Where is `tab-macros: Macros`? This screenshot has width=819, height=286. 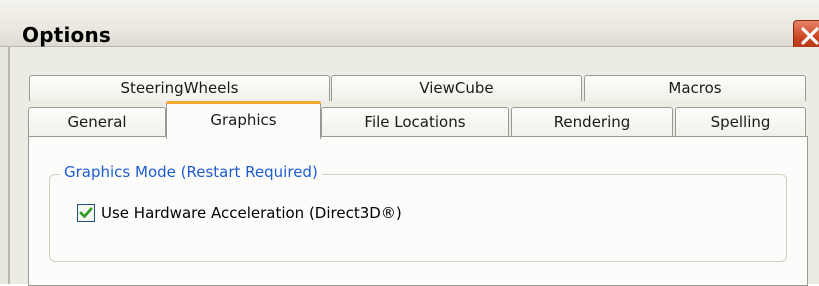 tab-macros: Macros is located at coordinates (695, 88).